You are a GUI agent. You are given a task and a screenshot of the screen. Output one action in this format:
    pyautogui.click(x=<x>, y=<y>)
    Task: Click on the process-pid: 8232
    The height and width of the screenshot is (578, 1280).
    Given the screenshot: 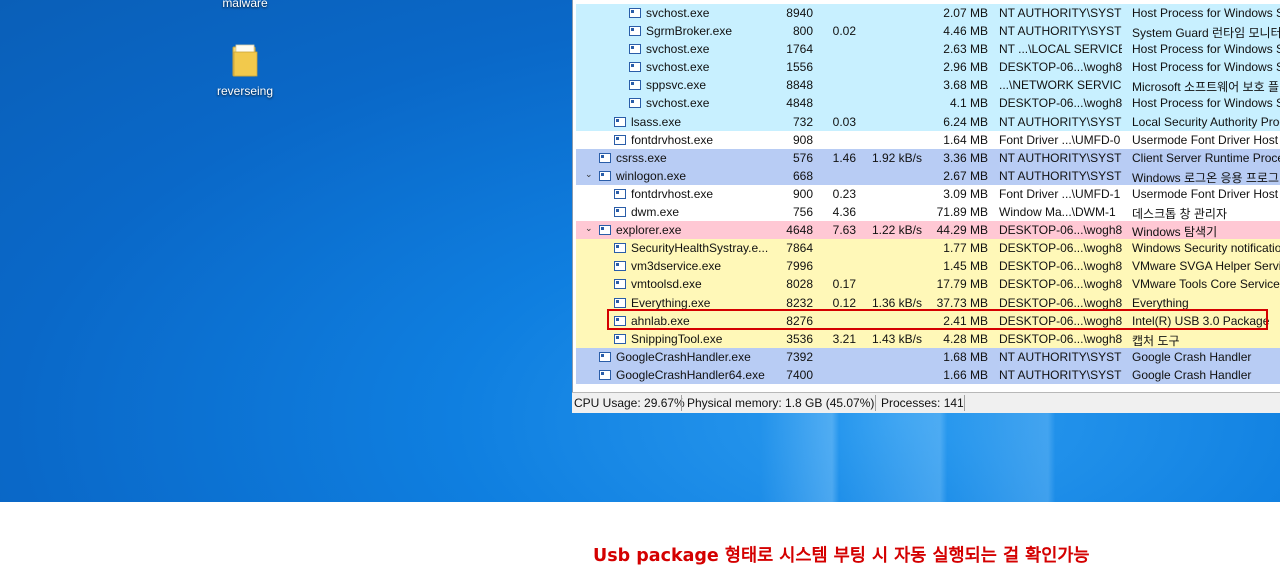 What is the action you would take?
    pyautogui.click(x=799, y=302)
    